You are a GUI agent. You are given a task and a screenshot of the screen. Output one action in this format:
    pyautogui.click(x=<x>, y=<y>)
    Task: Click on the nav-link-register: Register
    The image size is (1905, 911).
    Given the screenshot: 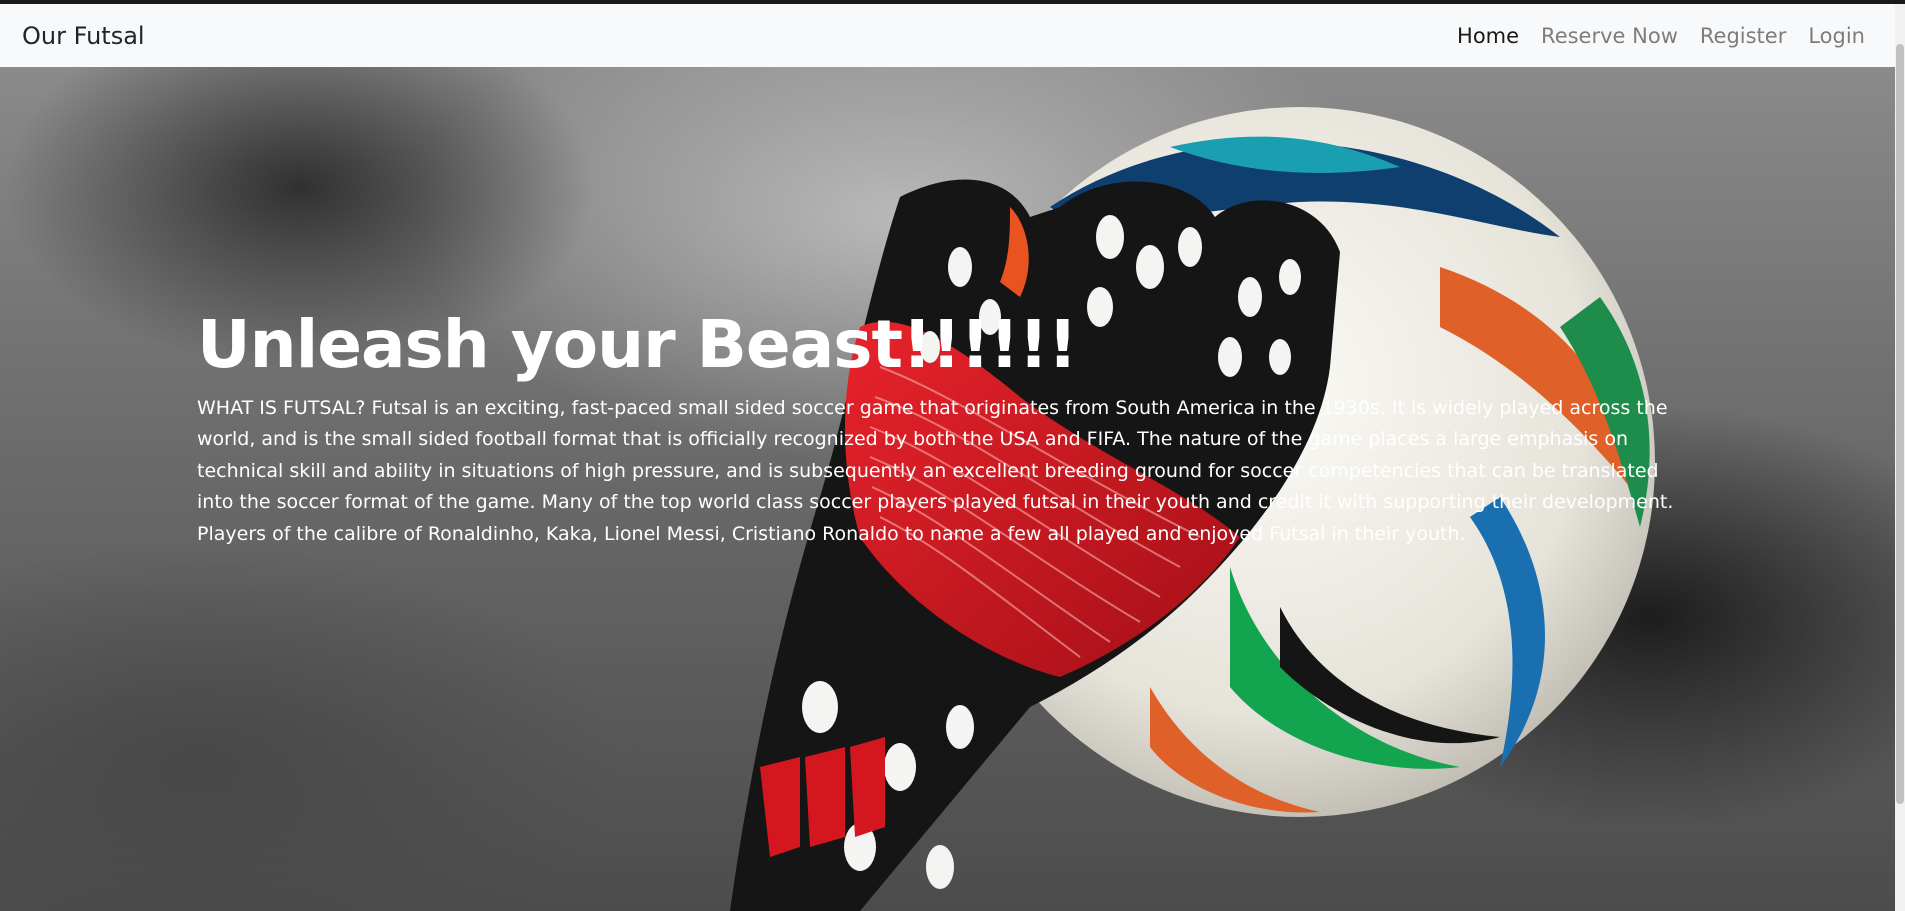 What is the action you would take?
    pyautogui.click(x=1743, y=36)
    